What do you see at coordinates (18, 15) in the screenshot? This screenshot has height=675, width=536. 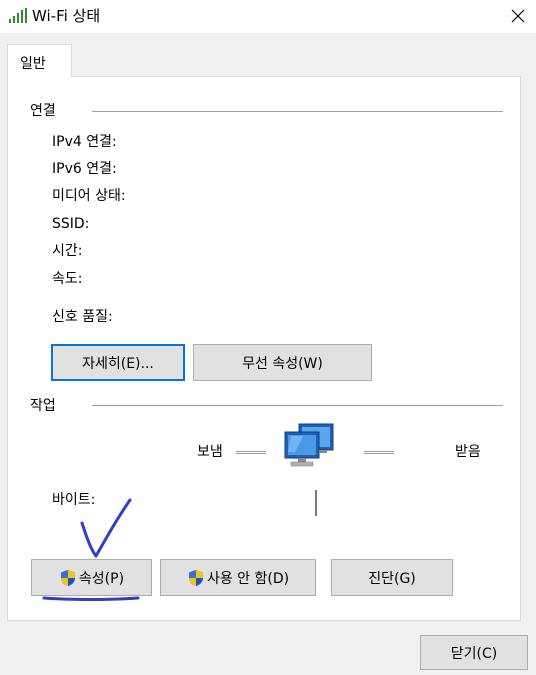 I see `wifi-signal-icon` at bounding box center [18, 15].